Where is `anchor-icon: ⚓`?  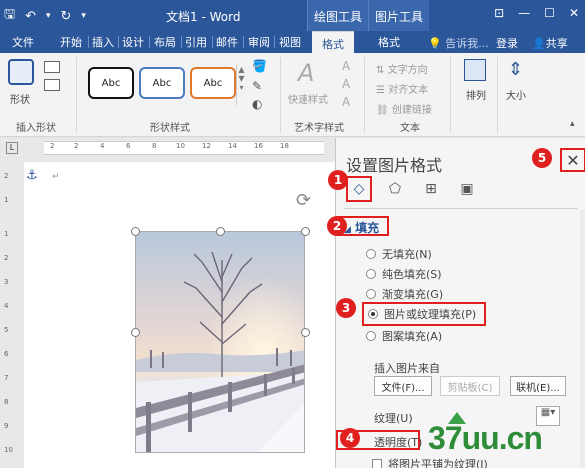 anchor-icon: ⚓ is located at coordinates (32, 175).